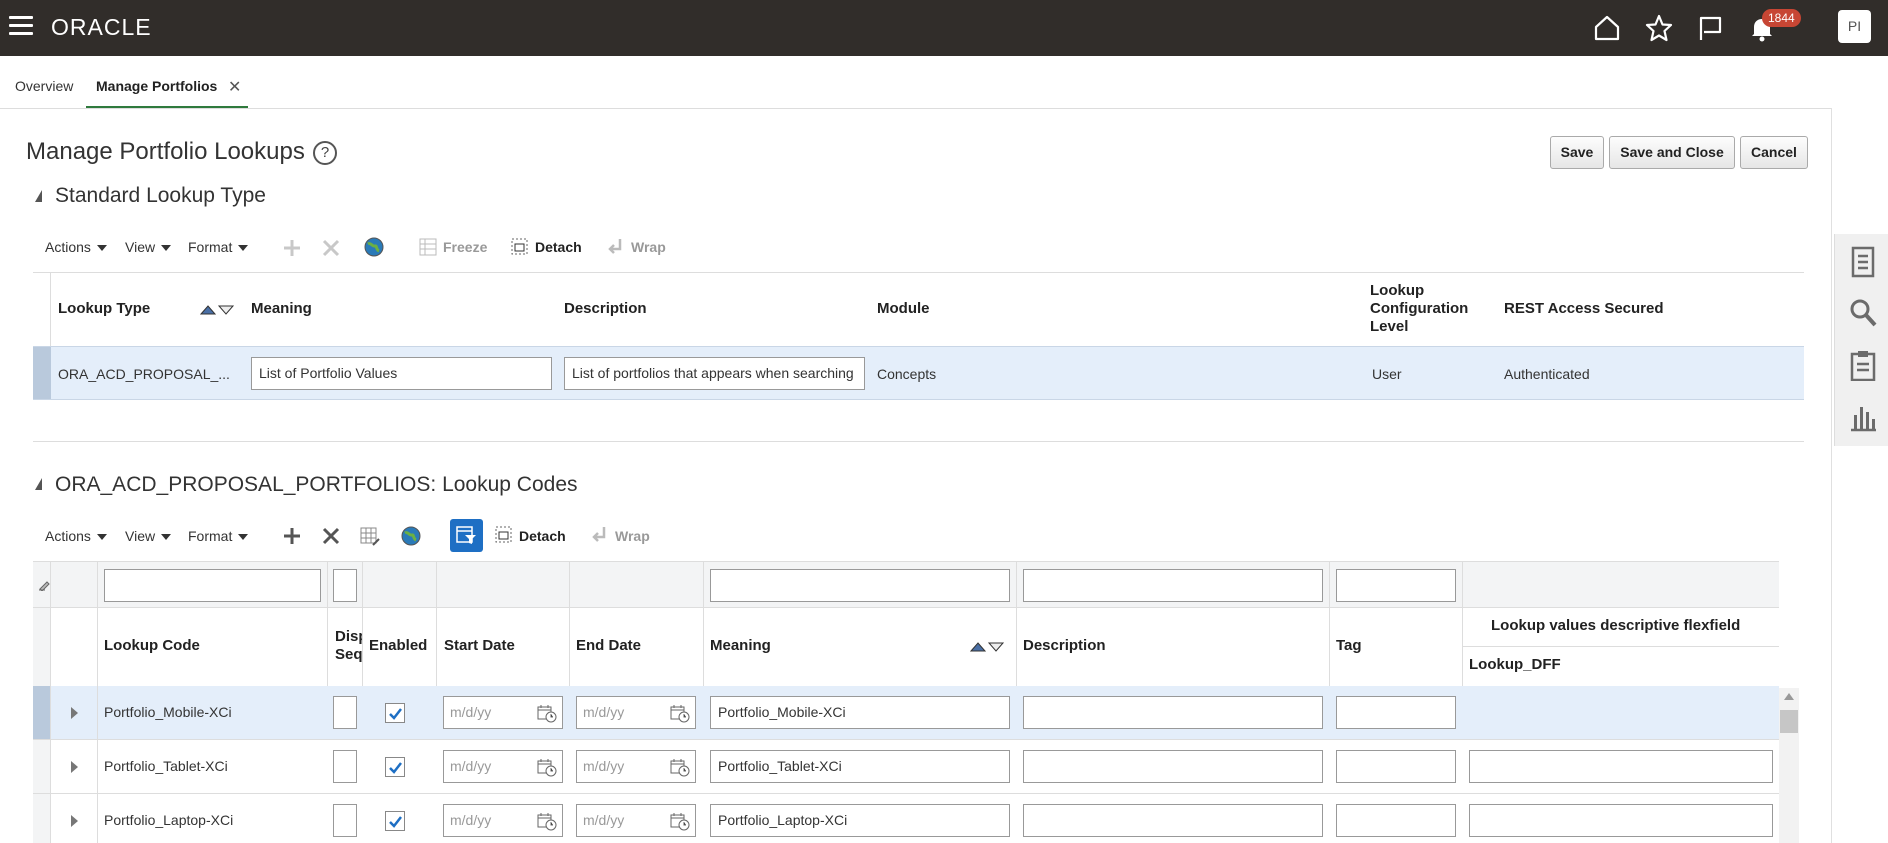 The height and width of the screenshot is (843, 1888). Describe the element at coordinates (1515, 664) in the screenshot. I see `column-header-lookup-dff: Lookup_DFF` at that location.